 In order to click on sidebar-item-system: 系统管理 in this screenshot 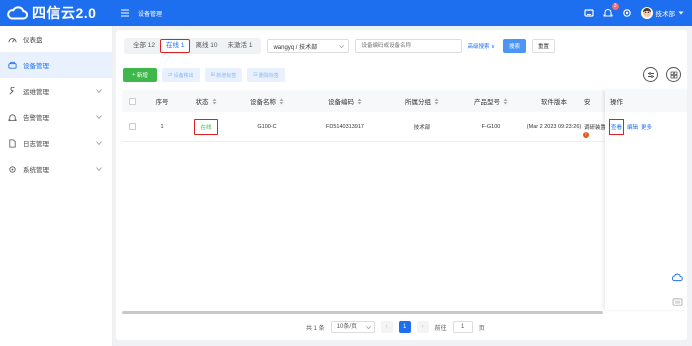, I will do `click(56, 169)`.